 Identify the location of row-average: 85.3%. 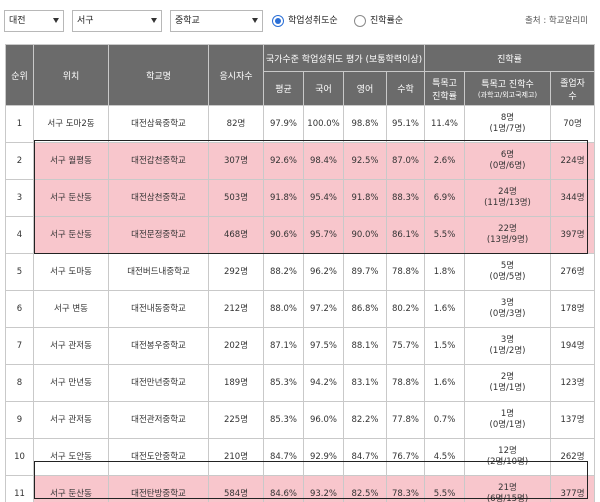
(283, 420).